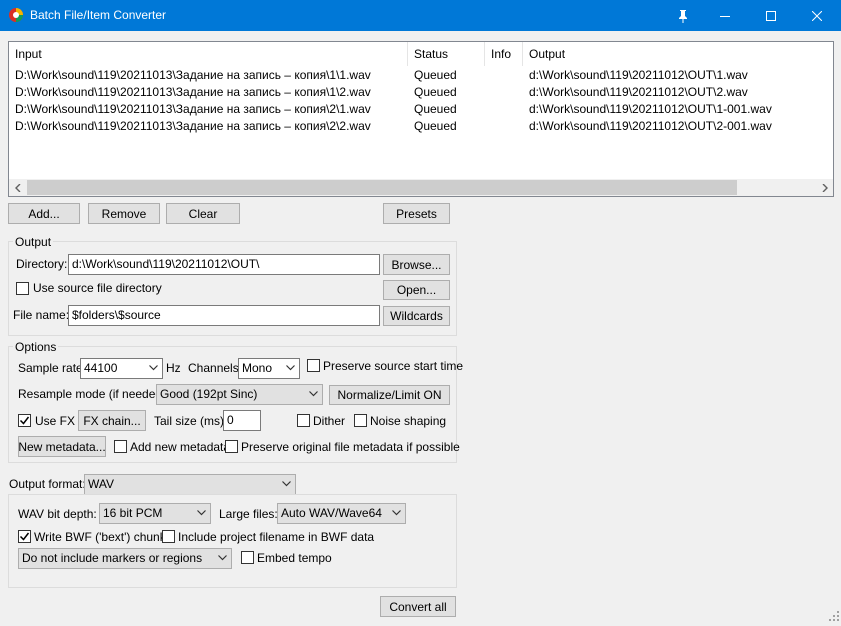 This screenshot has width=841, height=626. Describe the element at coordinates (101, 484) in the screenshot. I see `output-format-value: WAV` at that location.